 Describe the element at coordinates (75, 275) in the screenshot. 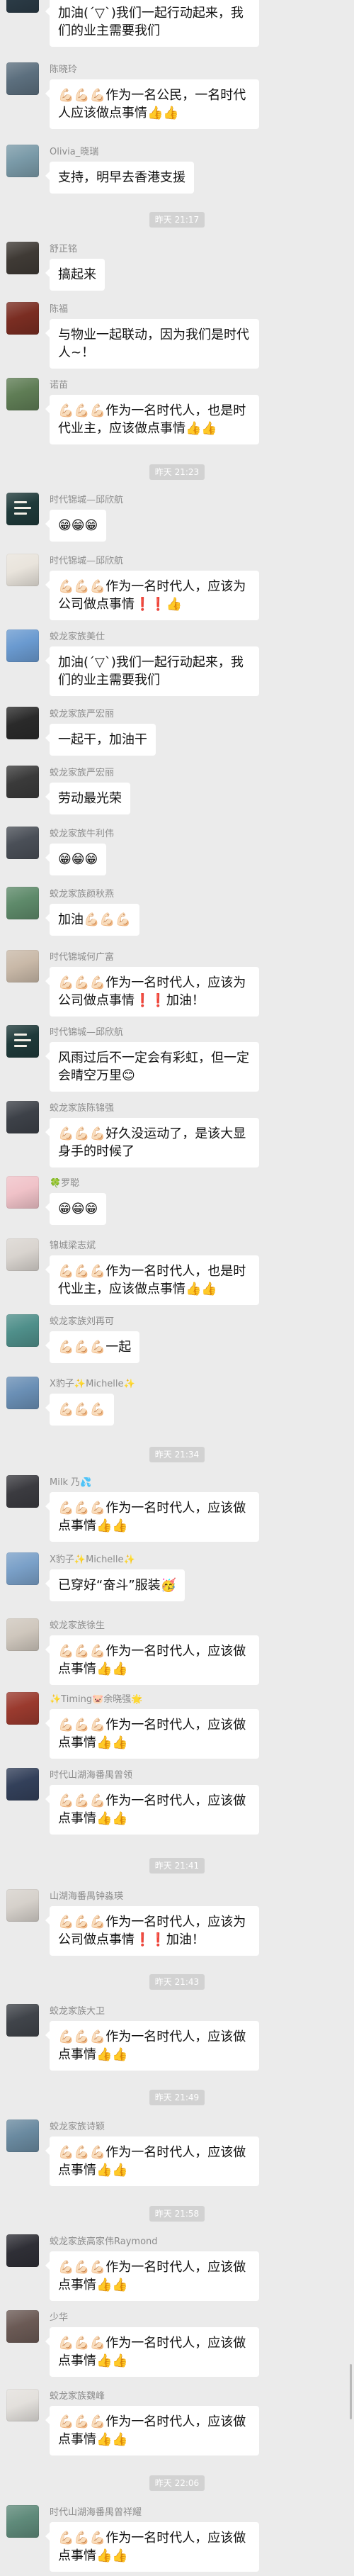

I see `message-bubble: 搞起来` at that location.